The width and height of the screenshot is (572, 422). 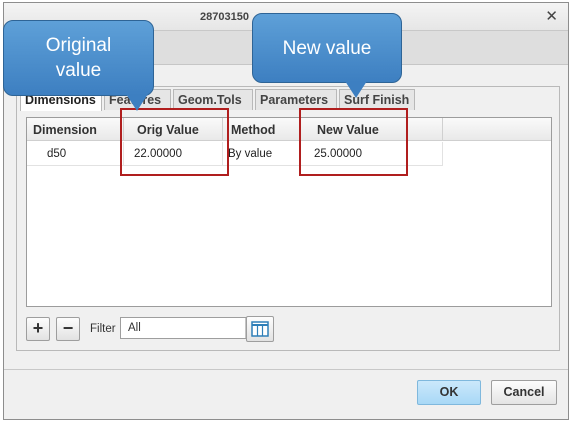 What do you see at coordinates (134, 328) in the screenshot?
I see `filter-value: All` at bounding box center [134, 328].